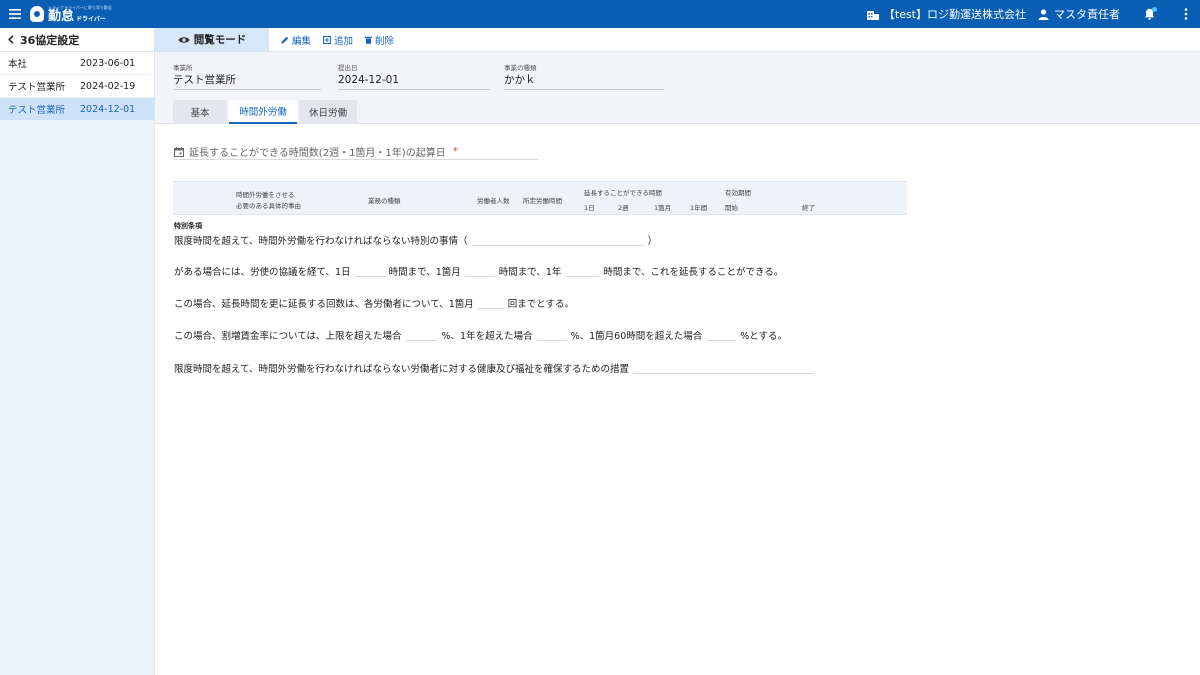 Image resolution: width=1200 pixels, height=675 pixels. Describe the element at coordinates (677, 39) in the screenshot. I see `action-bar: 閲覧モード 編集 追加 削除` at that location.